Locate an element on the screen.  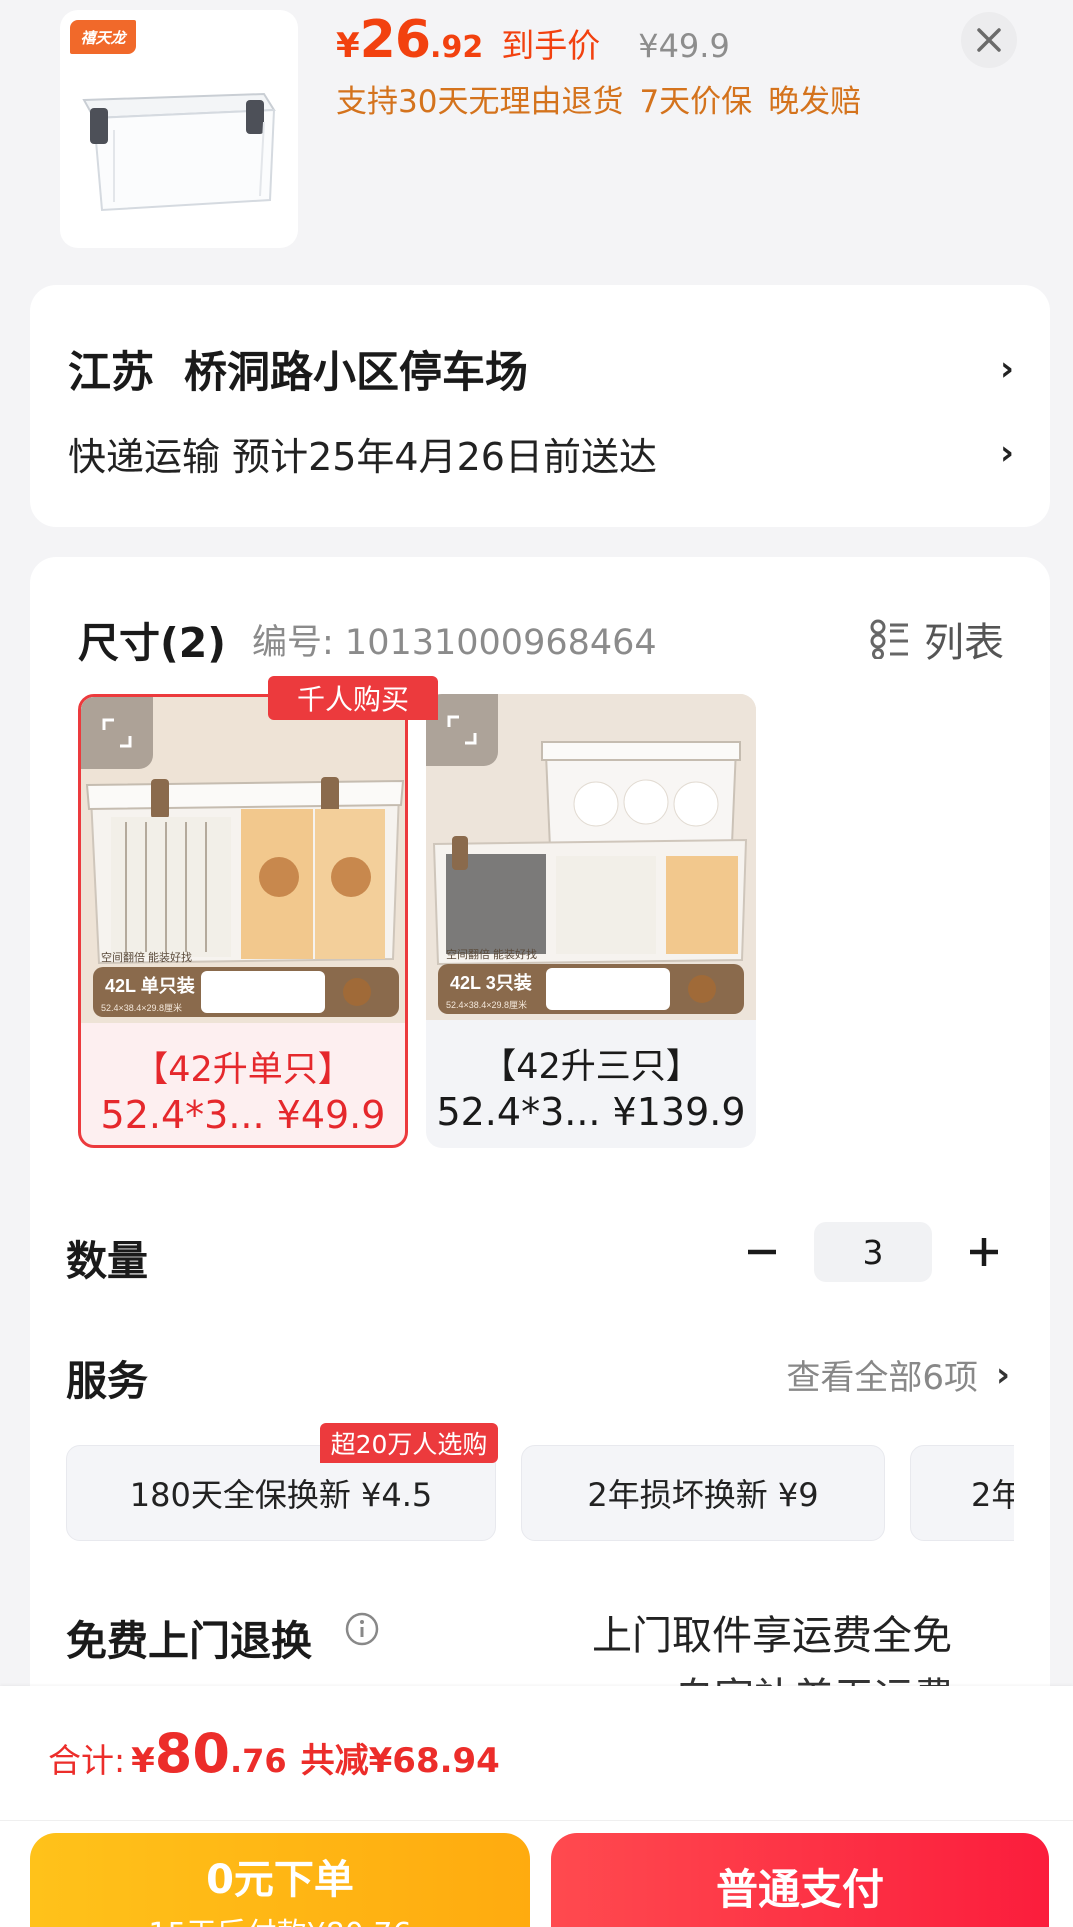
service-chip-partial: 2年 is located at coordinates (962, 1493).